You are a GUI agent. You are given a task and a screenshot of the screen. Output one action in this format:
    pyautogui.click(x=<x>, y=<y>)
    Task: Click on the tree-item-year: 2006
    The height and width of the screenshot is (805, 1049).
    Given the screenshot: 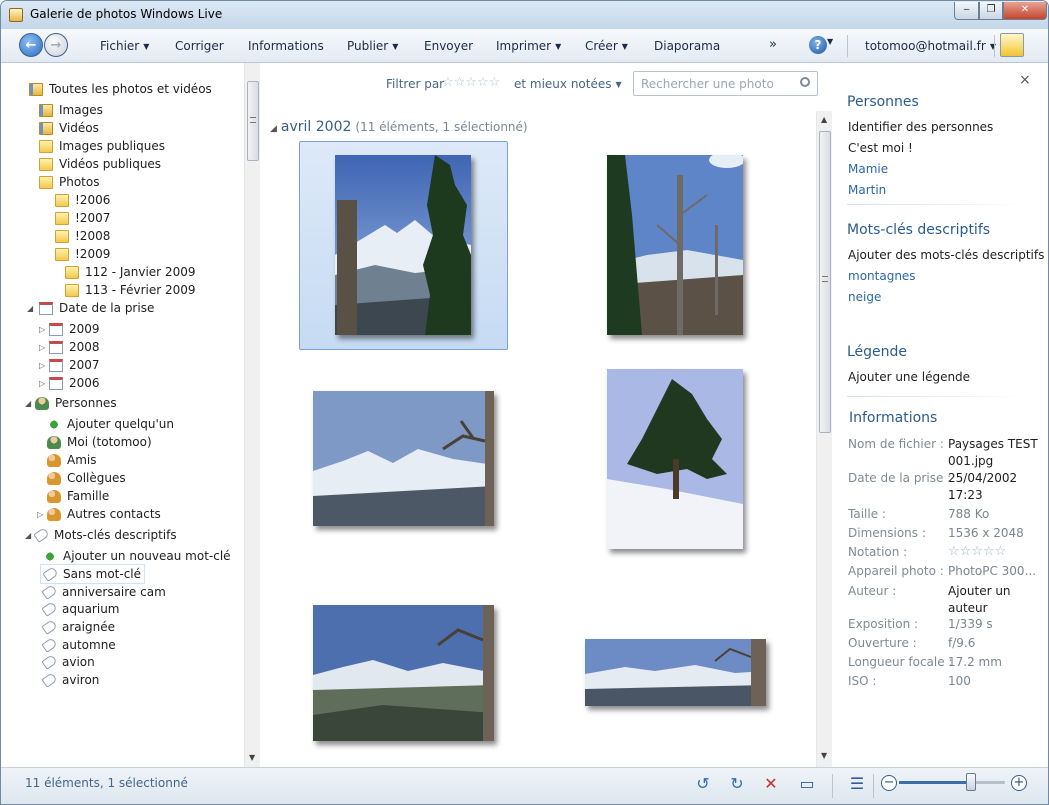 What is the action you would take?
    pyautogui.click(x=74, y=383)
    